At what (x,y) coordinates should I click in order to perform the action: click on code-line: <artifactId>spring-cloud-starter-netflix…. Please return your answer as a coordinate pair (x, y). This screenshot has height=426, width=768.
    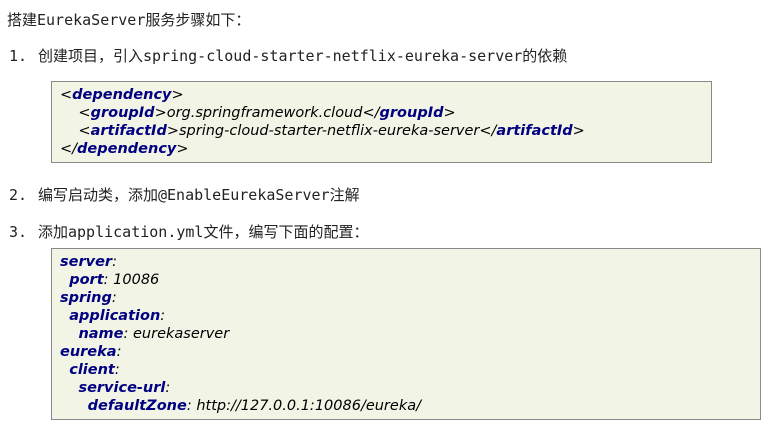
    Looking at the image, I should click on (322, 131).